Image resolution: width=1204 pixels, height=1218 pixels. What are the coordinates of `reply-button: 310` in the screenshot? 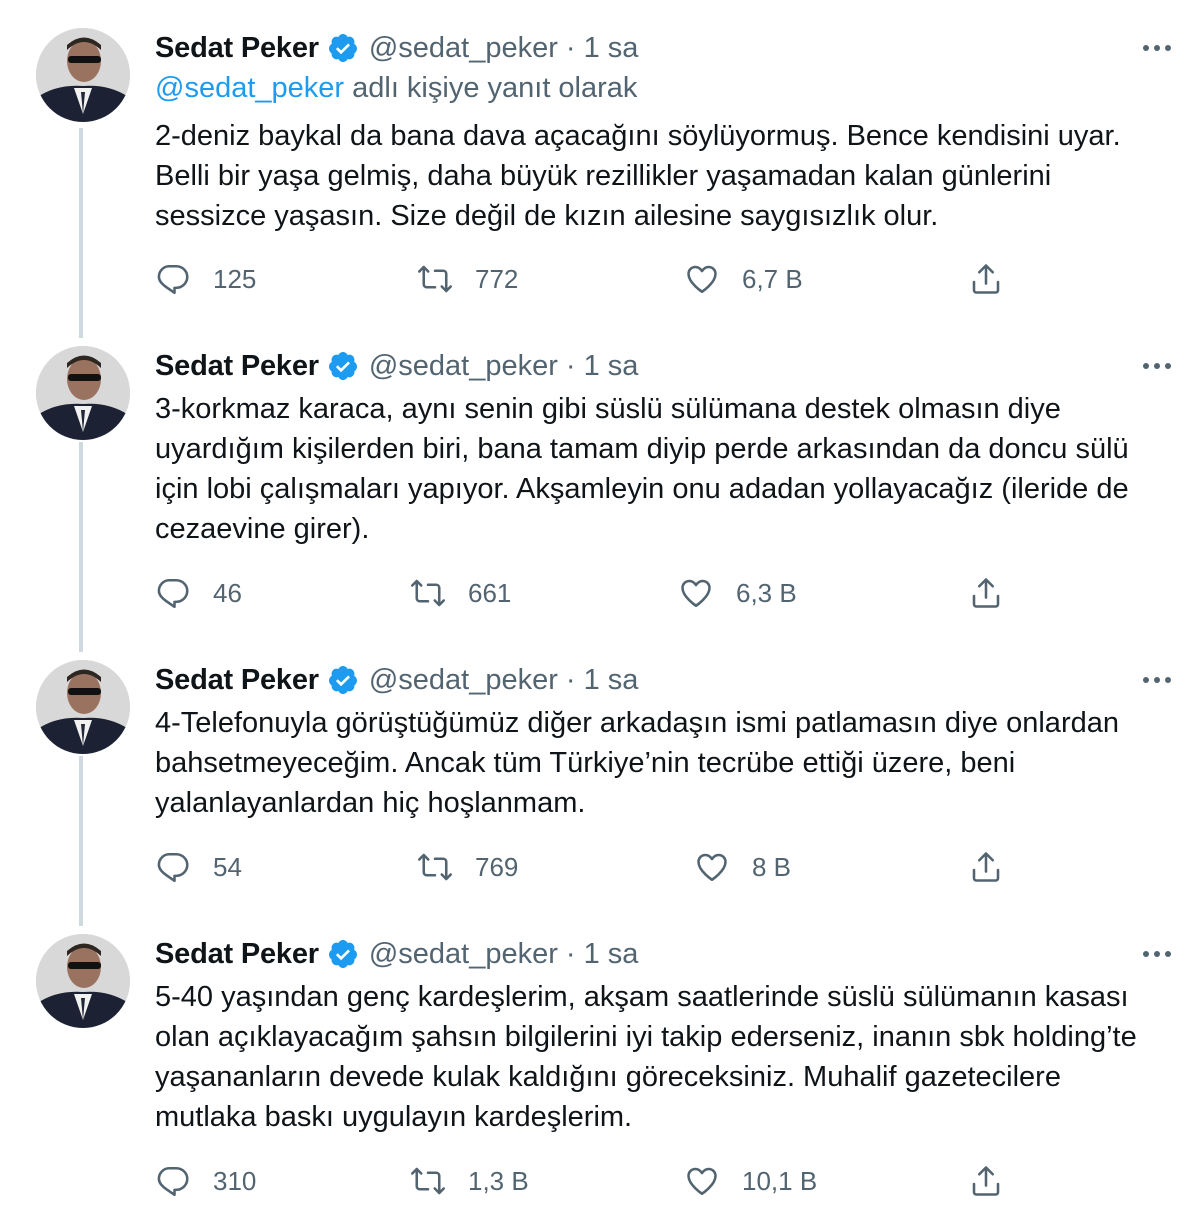 It's located at (205, 1181).